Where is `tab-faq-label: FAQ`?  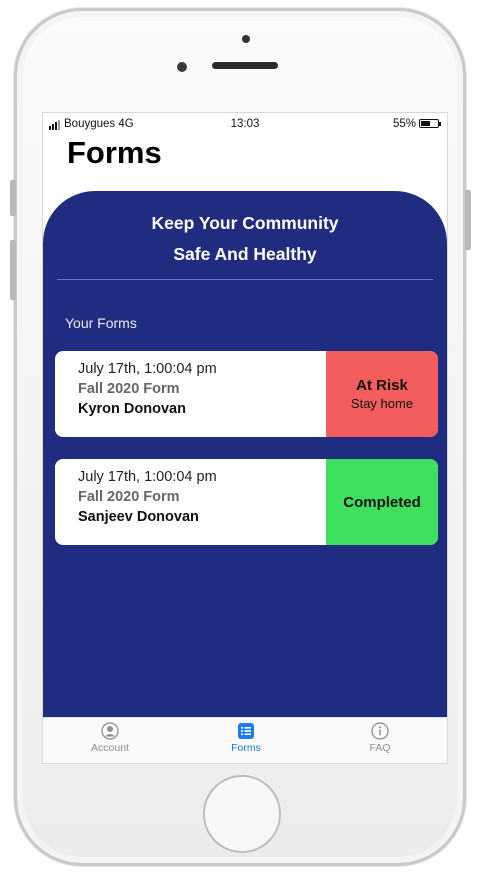
tab-faq-label: FAQ is located at coordinates (380, 748).